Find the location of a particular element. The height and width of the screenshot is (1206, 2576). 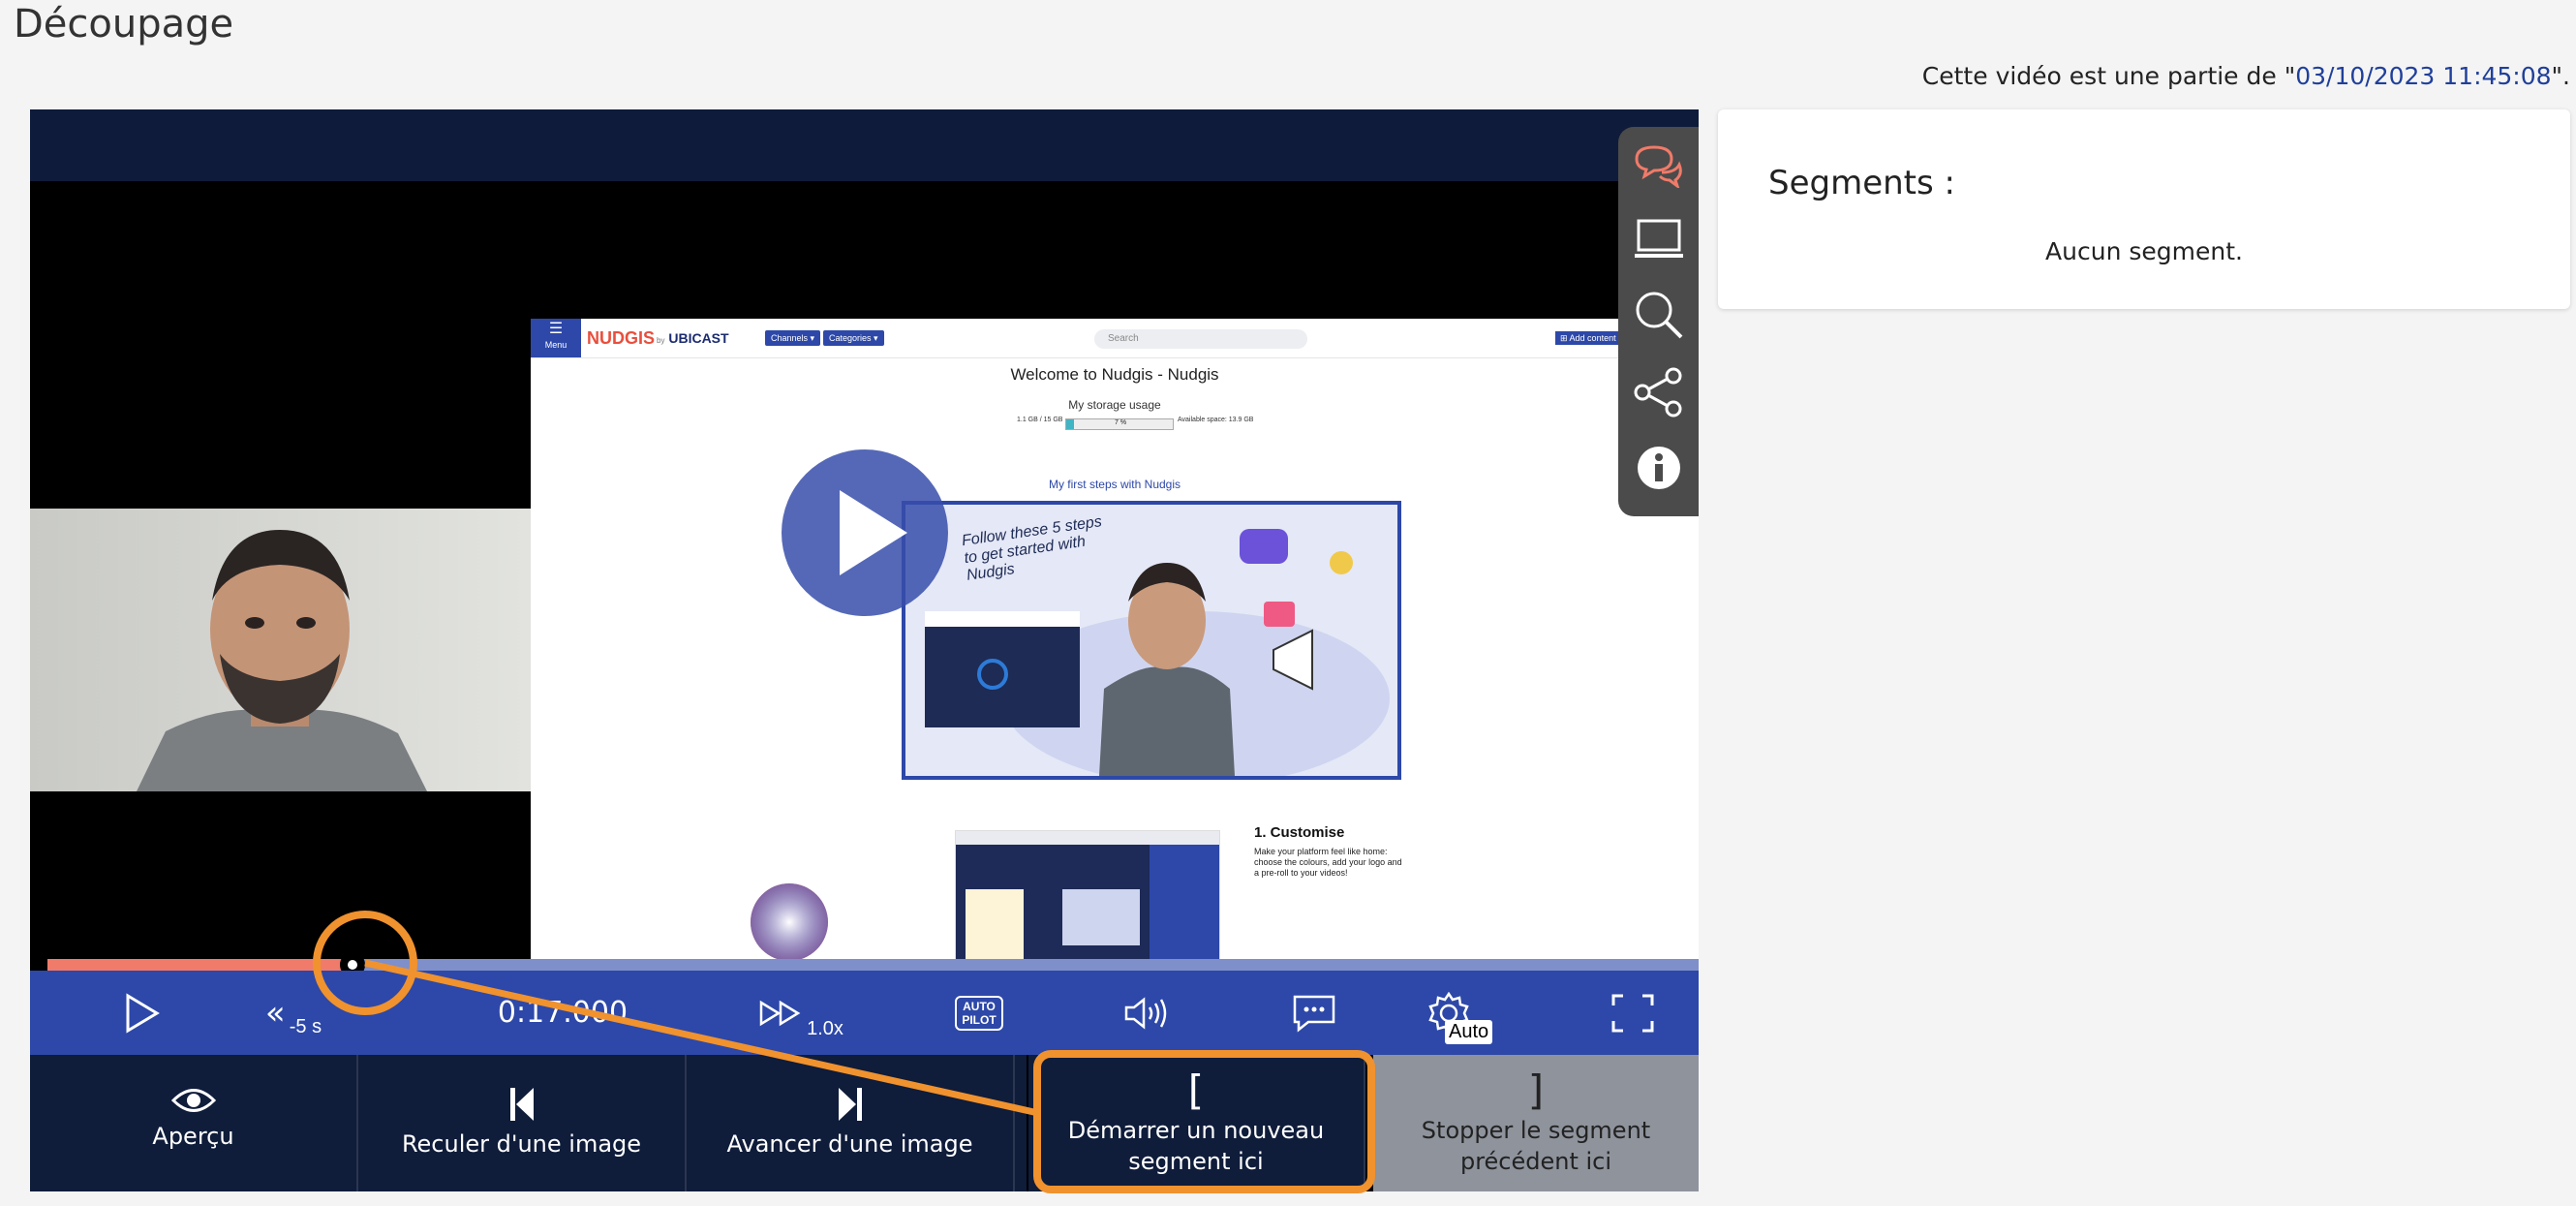

progress-fill is located at coordinates (200, 965).